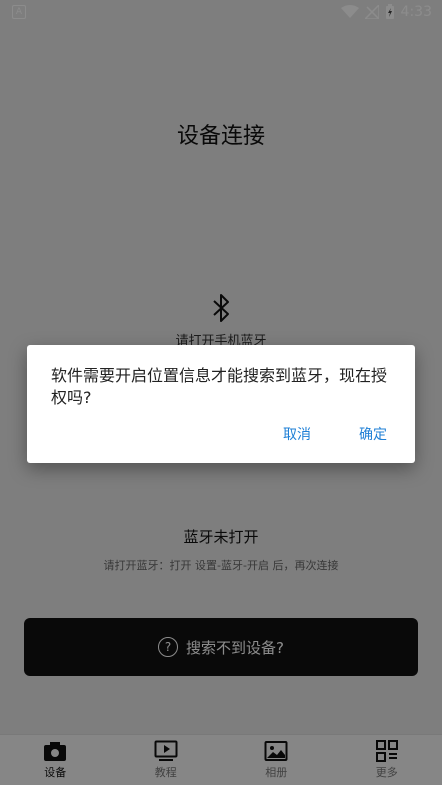  I want to click on cancel-button: 取消, so click(297, 434).